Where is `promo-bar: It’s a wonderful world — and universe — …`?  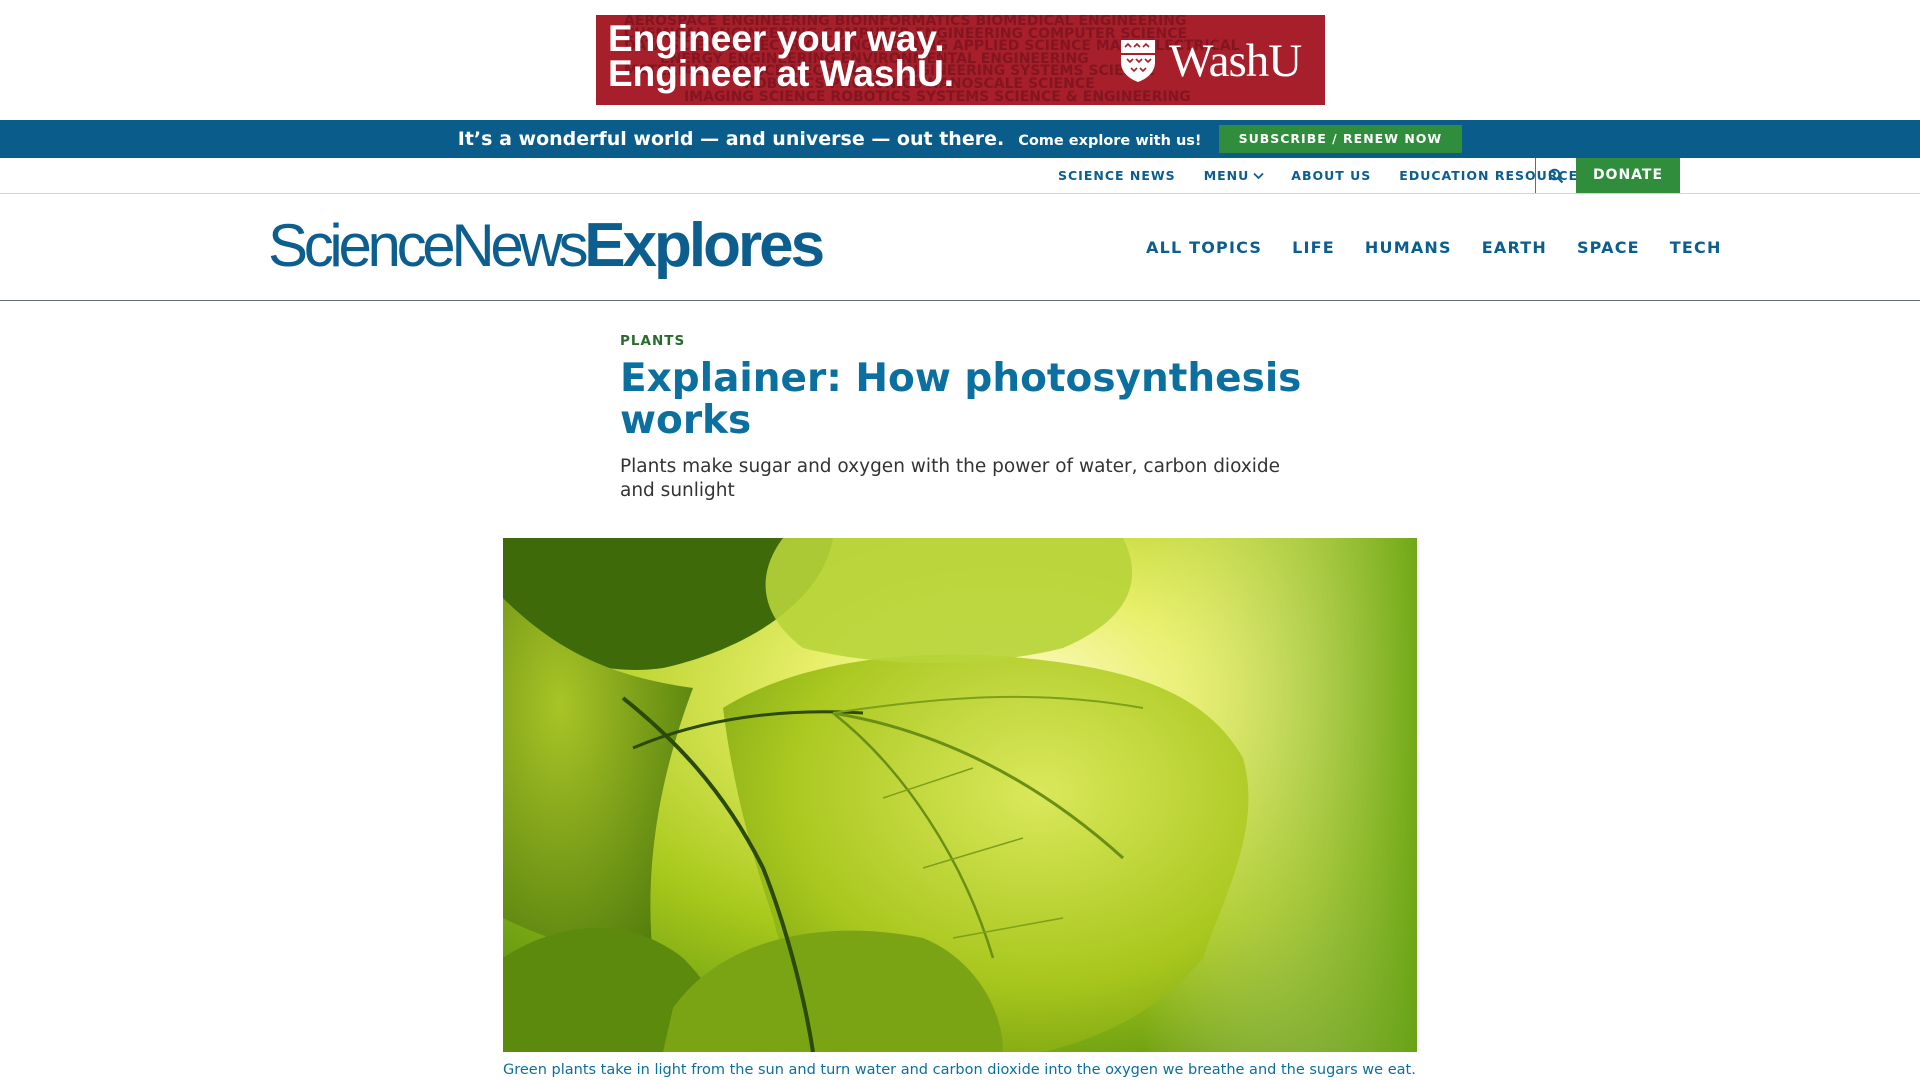 promo-bar: It’s a wonderful world — and universe — … is located at coordinates (960, 139).